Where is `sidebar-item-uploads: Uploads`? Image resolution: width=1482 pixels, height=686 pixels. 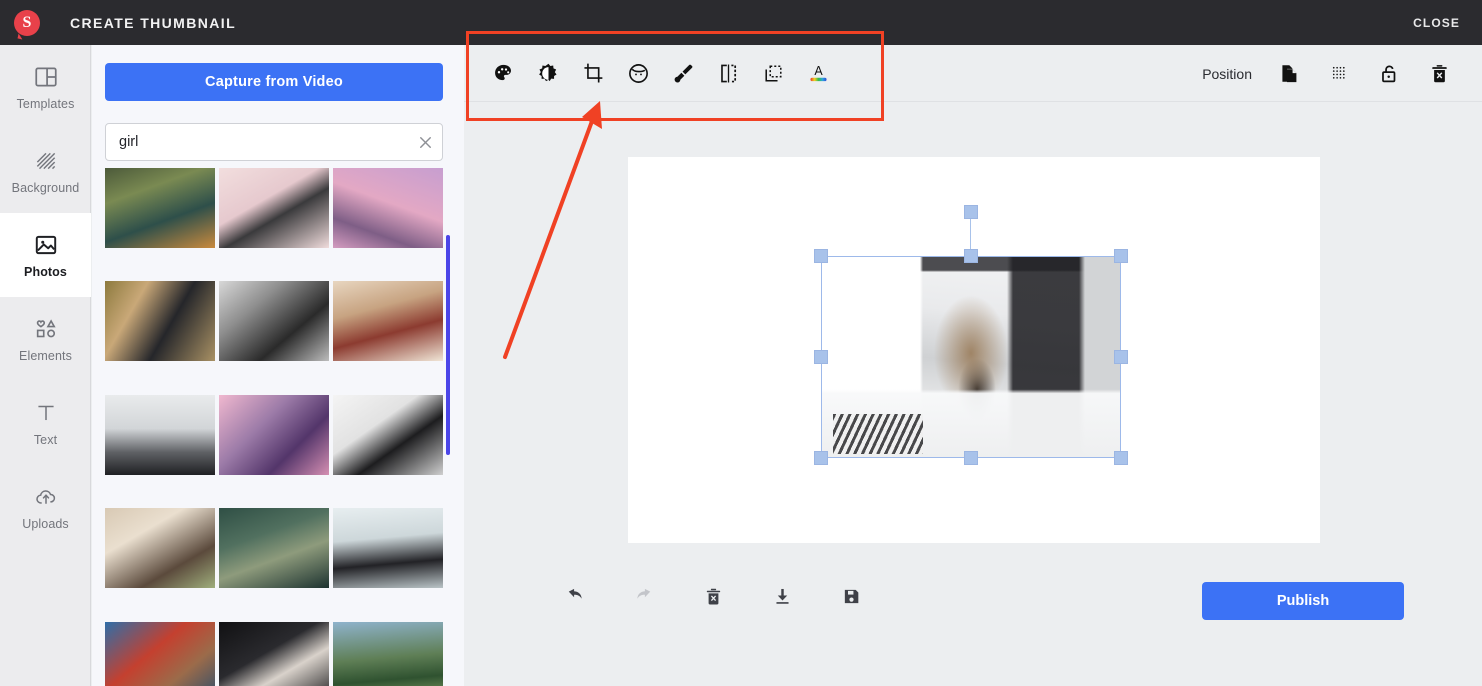 sidebar-item-uploads: Uploads is located at coordinates (45, 507).